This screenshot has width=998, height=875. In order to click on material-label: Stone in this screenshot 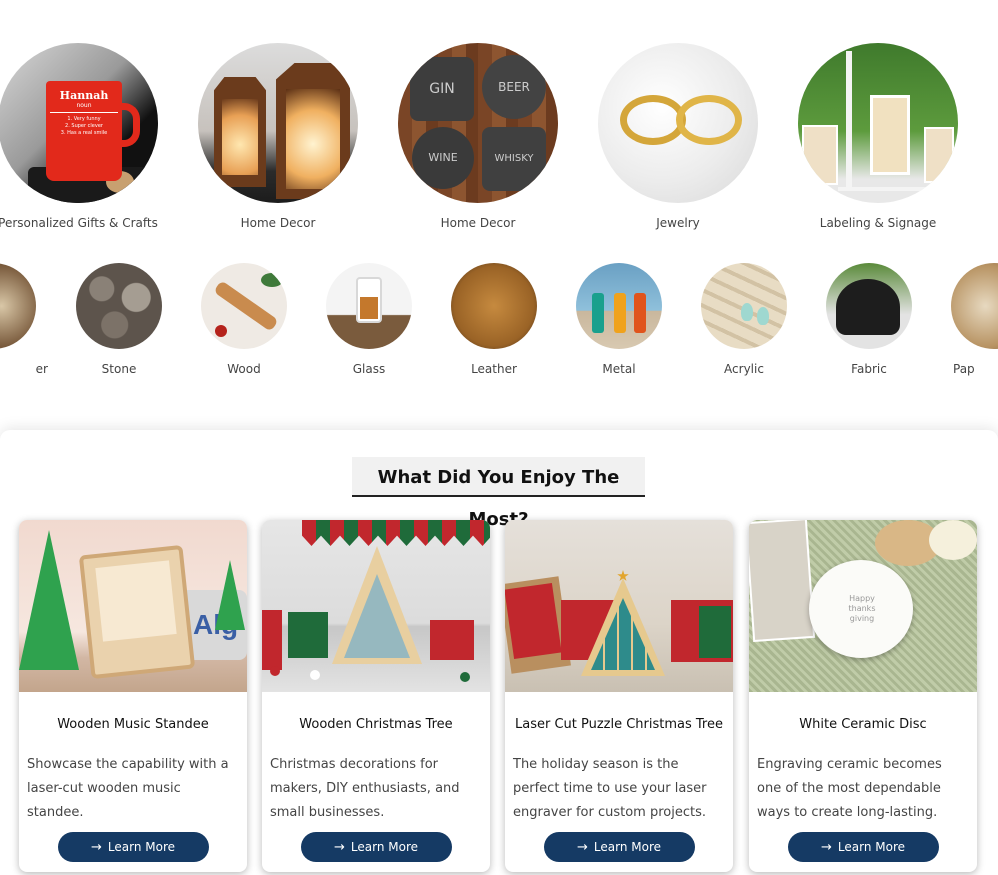, I will do `click(119, 369)`.